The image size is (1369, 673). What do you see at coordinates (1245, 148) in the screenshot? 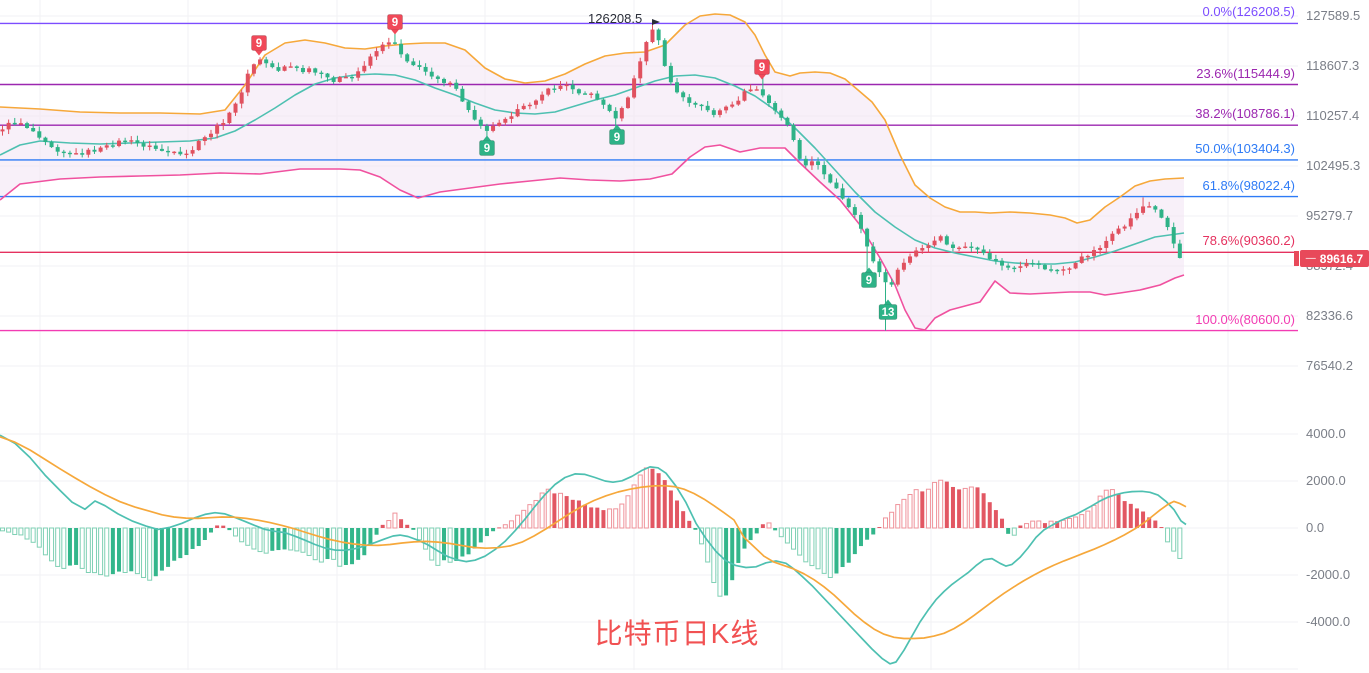
I see `fib-level-label: 50.0%(103404.3)` at bounding box center [1245, 148].